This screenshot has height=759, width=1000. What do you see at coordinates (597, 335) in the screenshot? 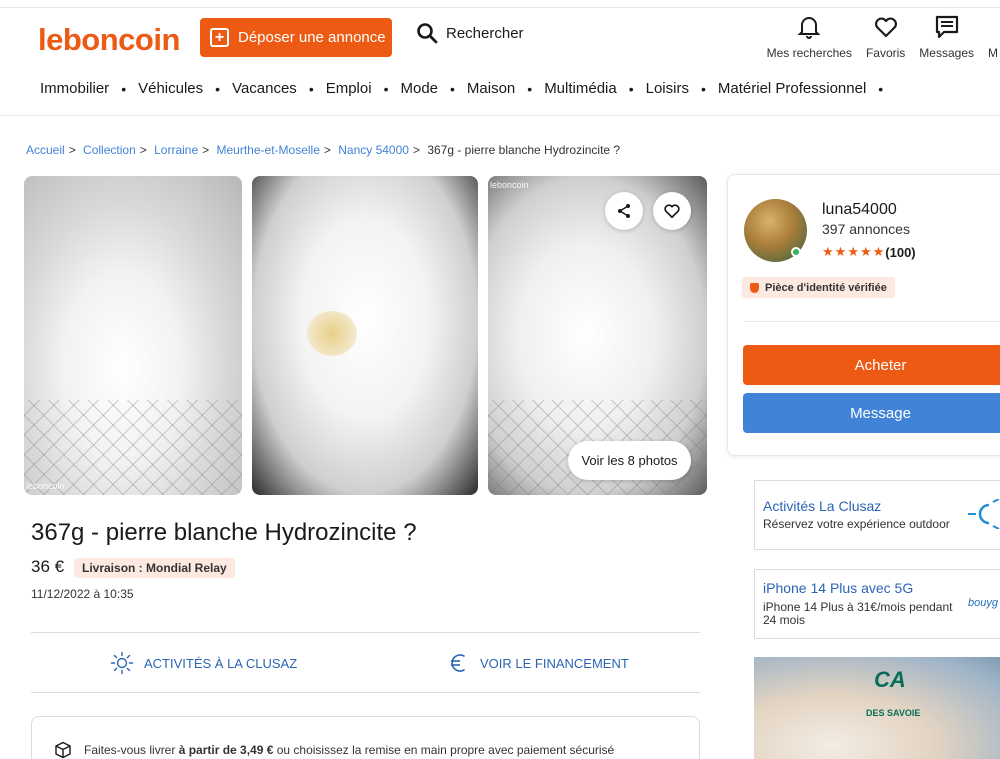
I see `photo-3: leboncoin Voir les 8 photos` at bounding box center [597, 335].